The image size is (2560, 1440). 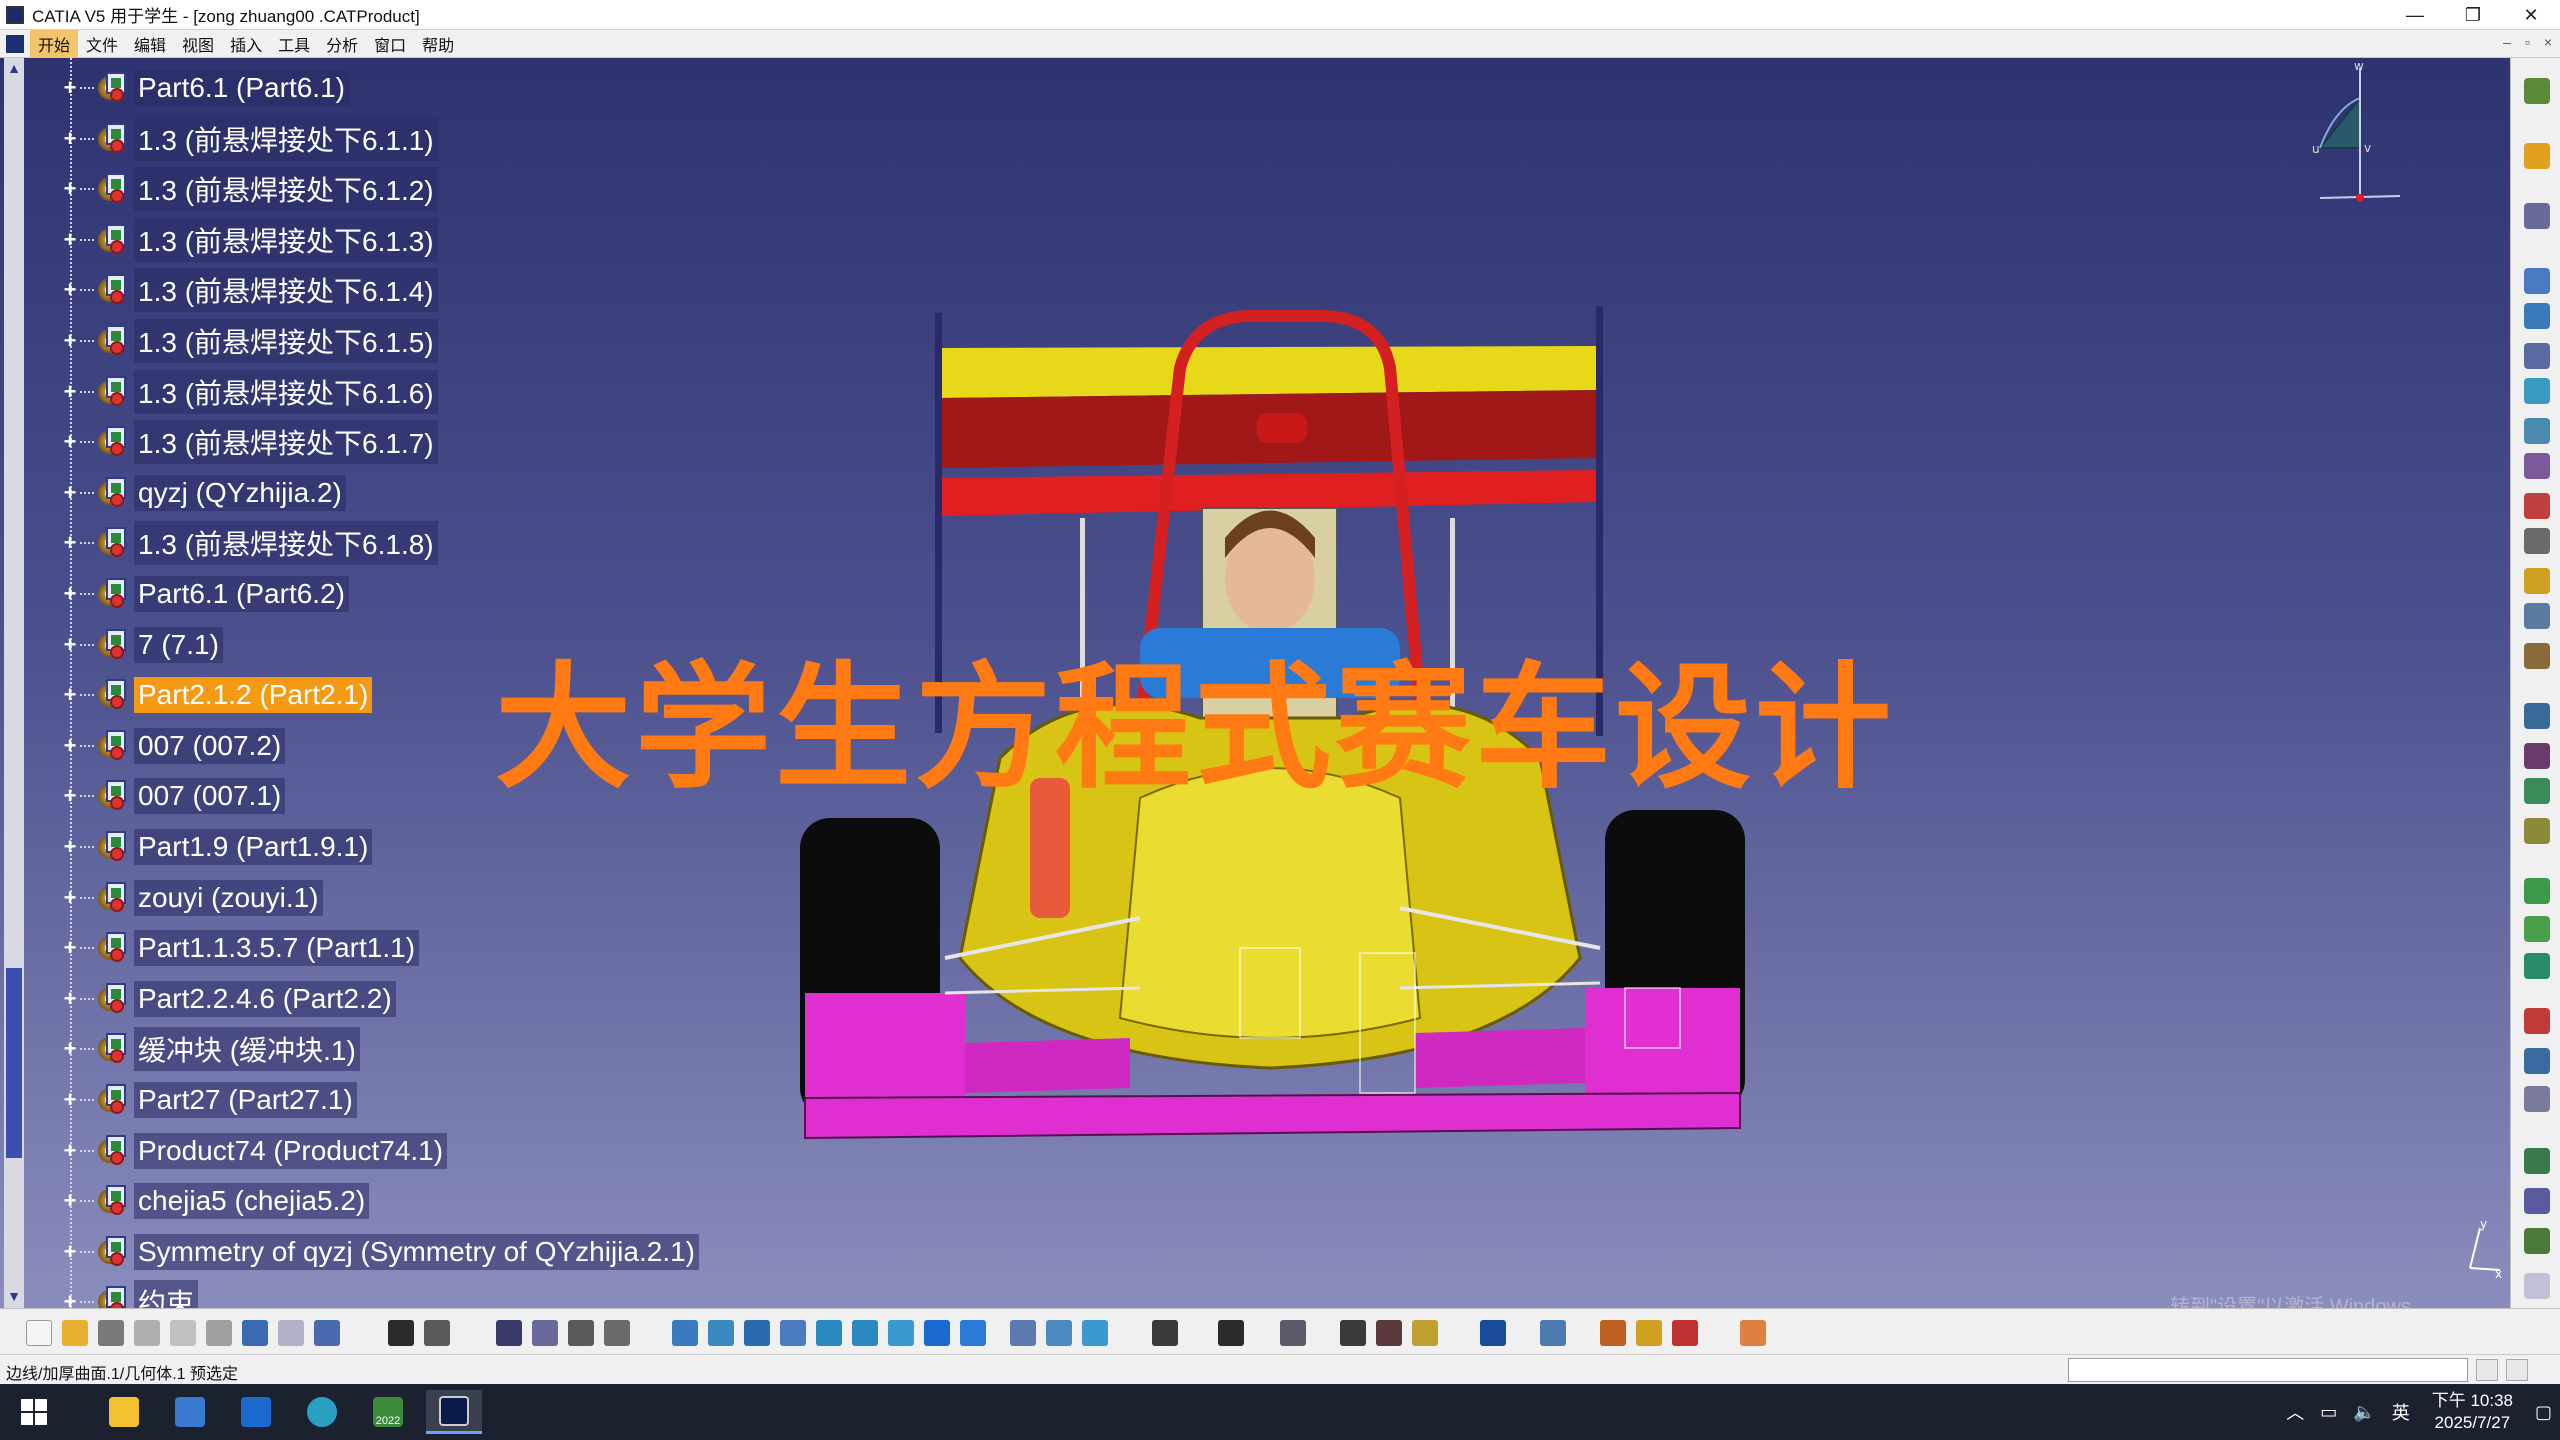 I want to click on tree-item-label: 1.3 (前悬焊接处下6.1.2), so click(x=286, y=189).